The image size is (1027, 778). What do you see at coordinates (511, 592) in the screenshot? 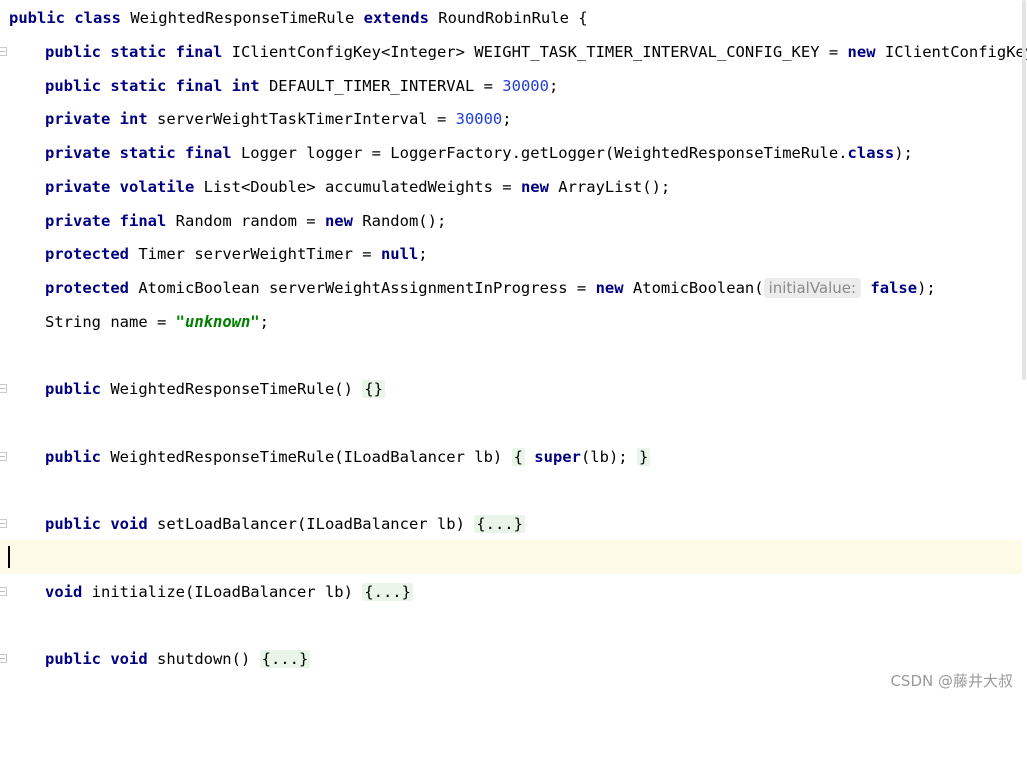
I see `code-line-initialize: void initialize(ILoadBalancer lb) {...}` at bounding box center [511, 592].